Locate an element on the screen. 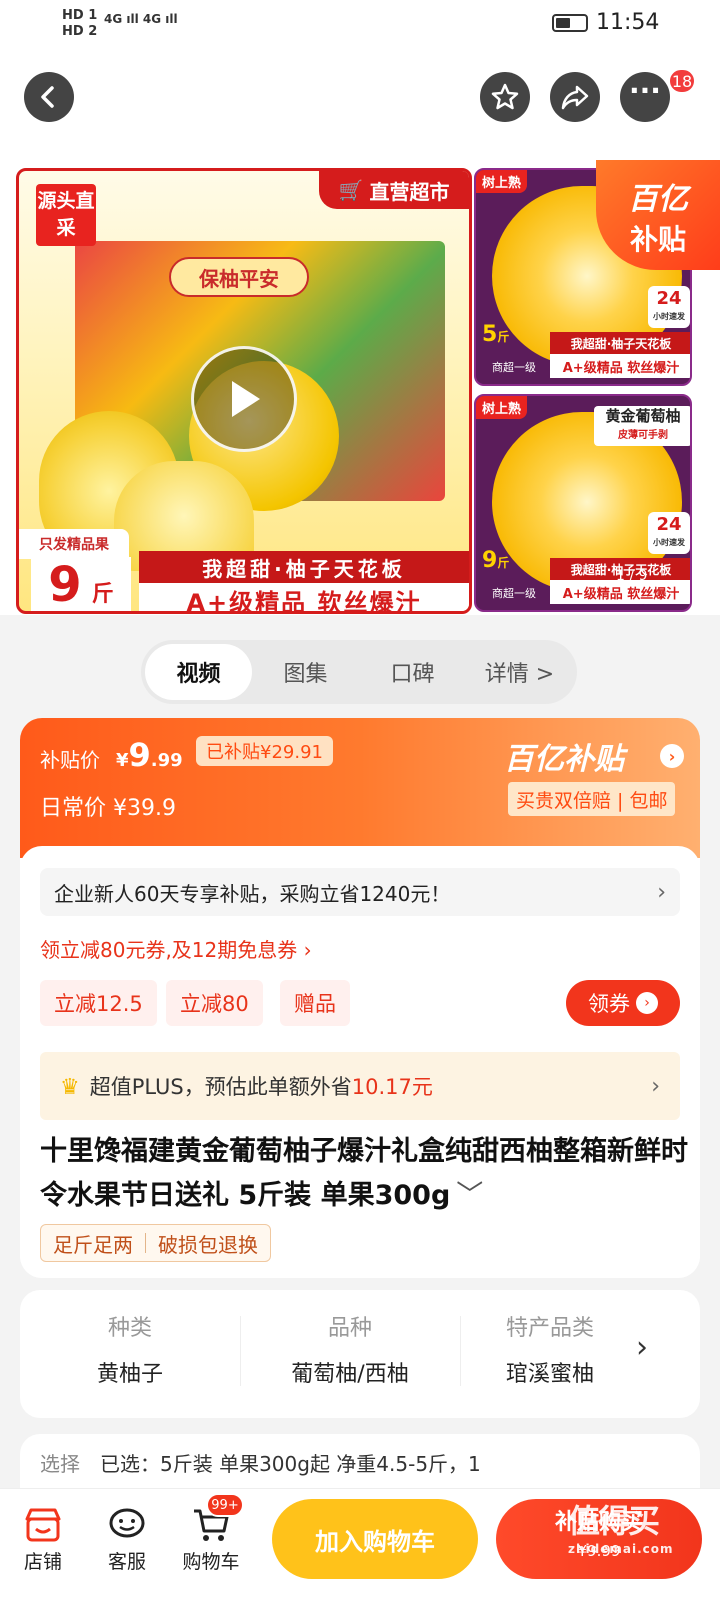 This screenshot has height=1600, width=720. thumb-banner-1: 我超甜·柚子天花板 is located at coordinates (620, 343).